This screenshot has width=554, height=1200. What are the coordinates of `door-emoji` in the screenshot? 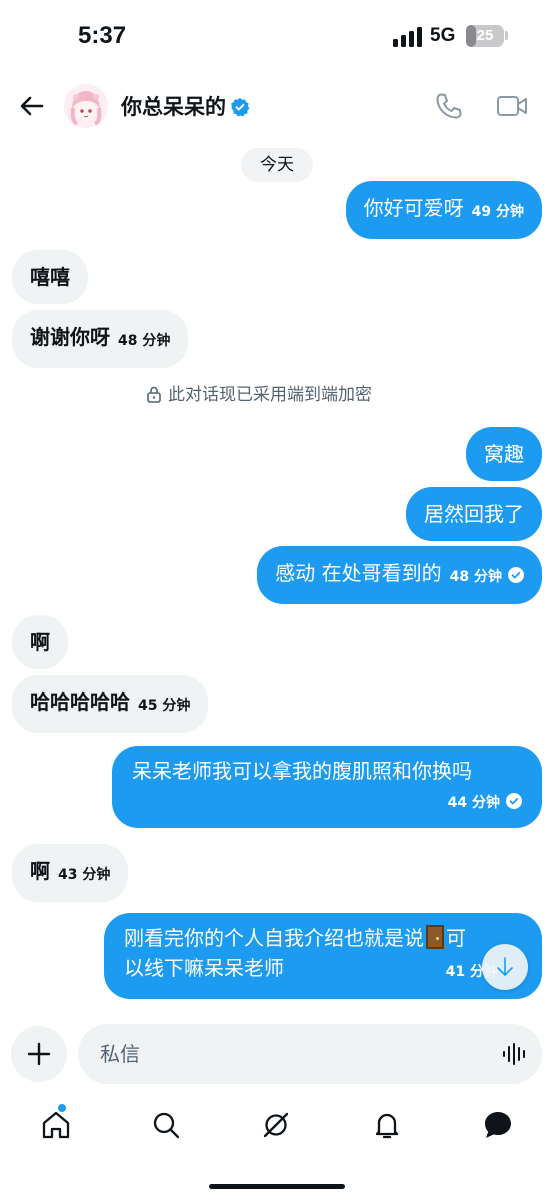 It's located at (435, 937).